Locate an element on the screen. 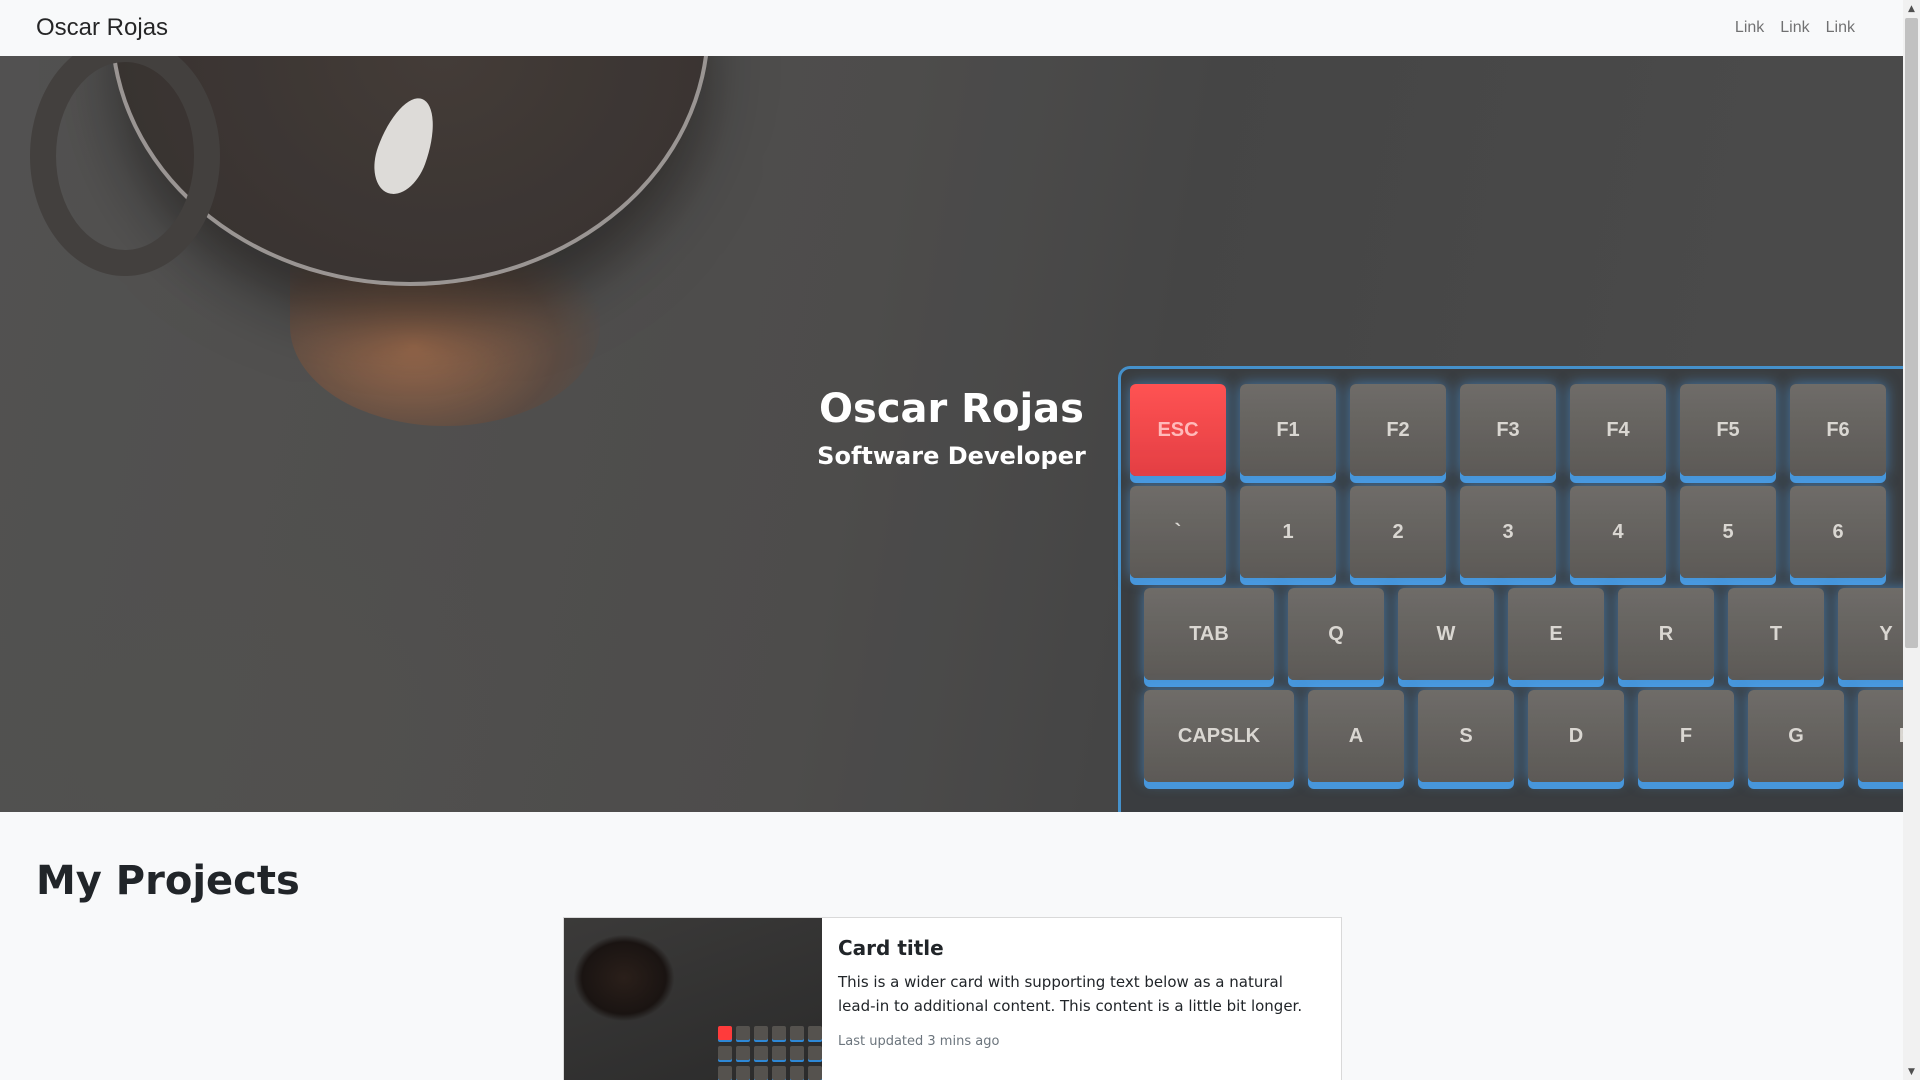 This screenshot has width=1920, height=1080. card-thumbnail-image is located at coordinates (693, 999).